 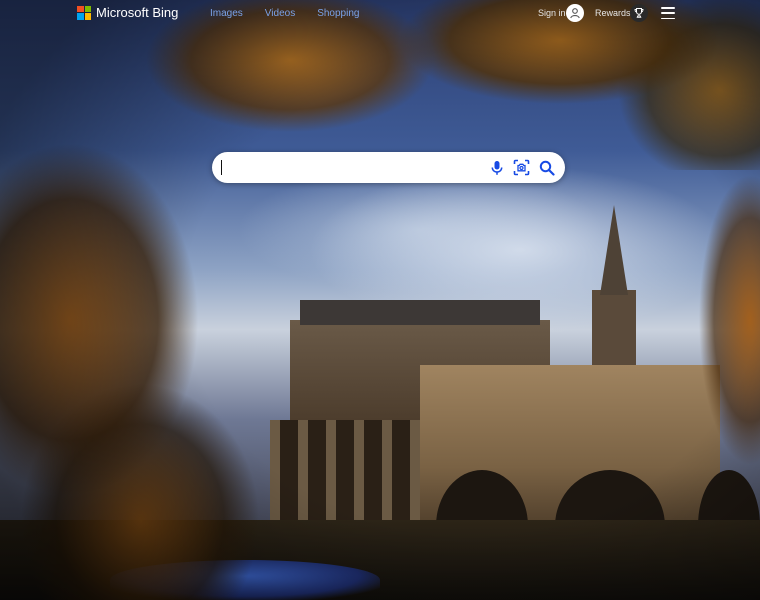 I want to click on search-button, so click(x=546, y=167).